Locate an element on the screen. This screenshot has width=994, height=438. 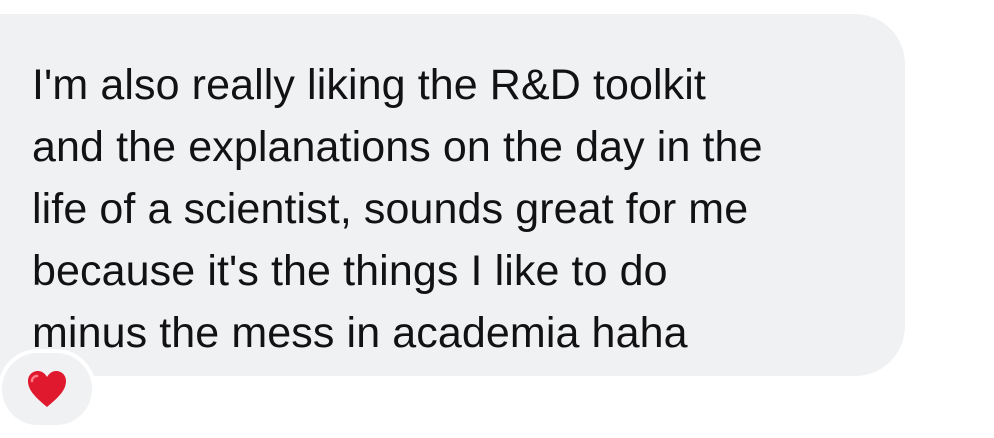
reaction-badge is located at coordinates (48, 389).